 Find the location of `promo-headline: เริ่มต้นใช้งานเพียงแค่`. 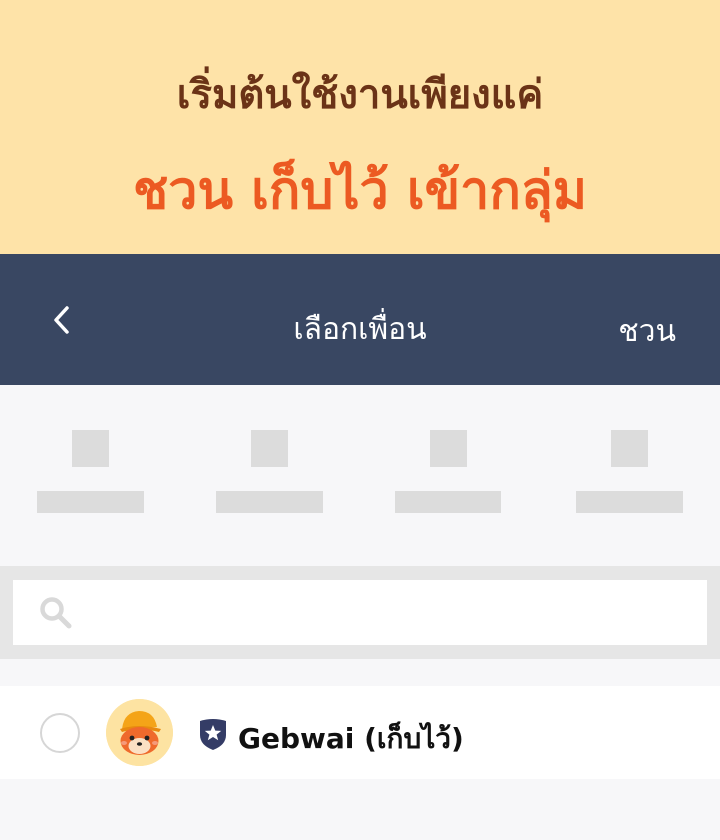

promo-headline: เริ่มต้นใช้งานเพียงแค่ is located at coordinates (360, 95).